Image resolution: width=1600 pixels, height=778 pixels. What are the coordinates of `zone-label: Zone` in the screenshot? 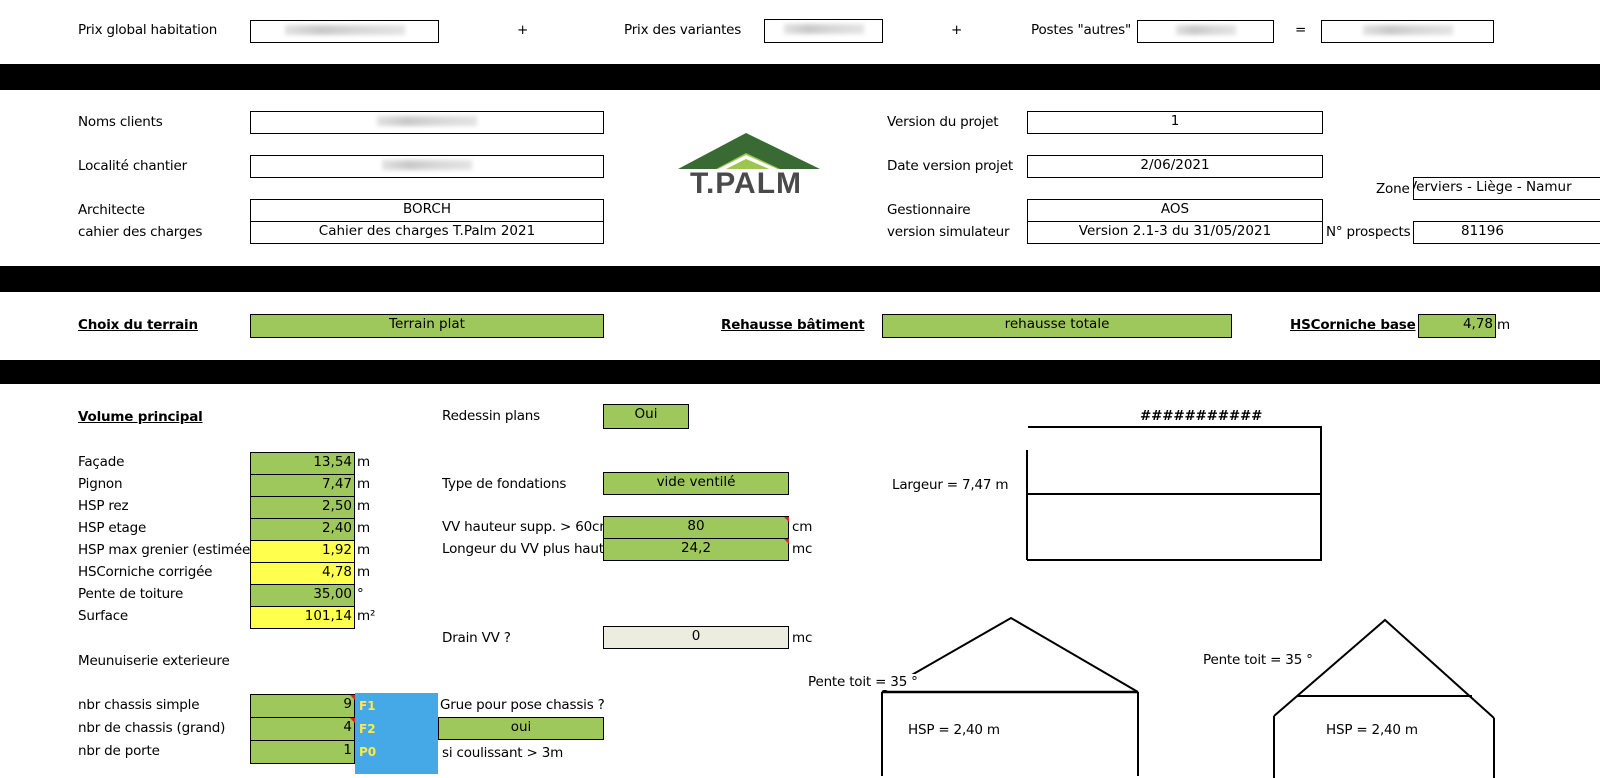 It's located at (1393, 189).